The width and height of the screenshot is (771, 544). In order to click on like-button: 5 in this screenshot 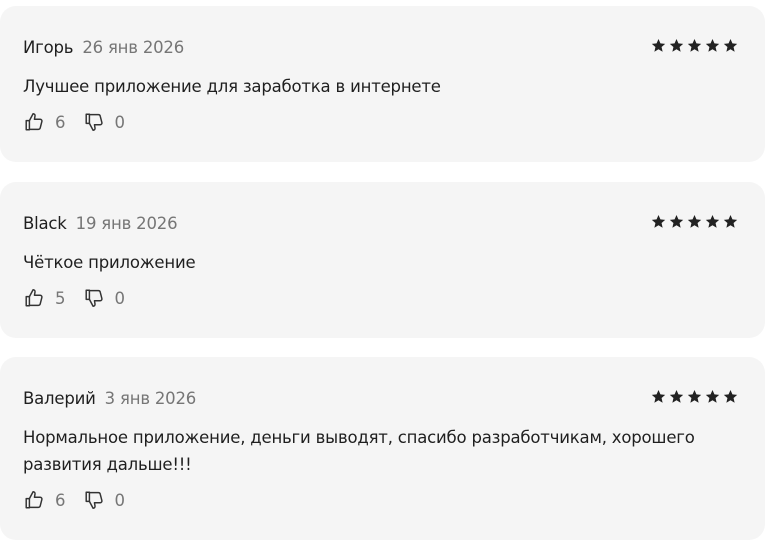, I will do `click(44, 298)`.